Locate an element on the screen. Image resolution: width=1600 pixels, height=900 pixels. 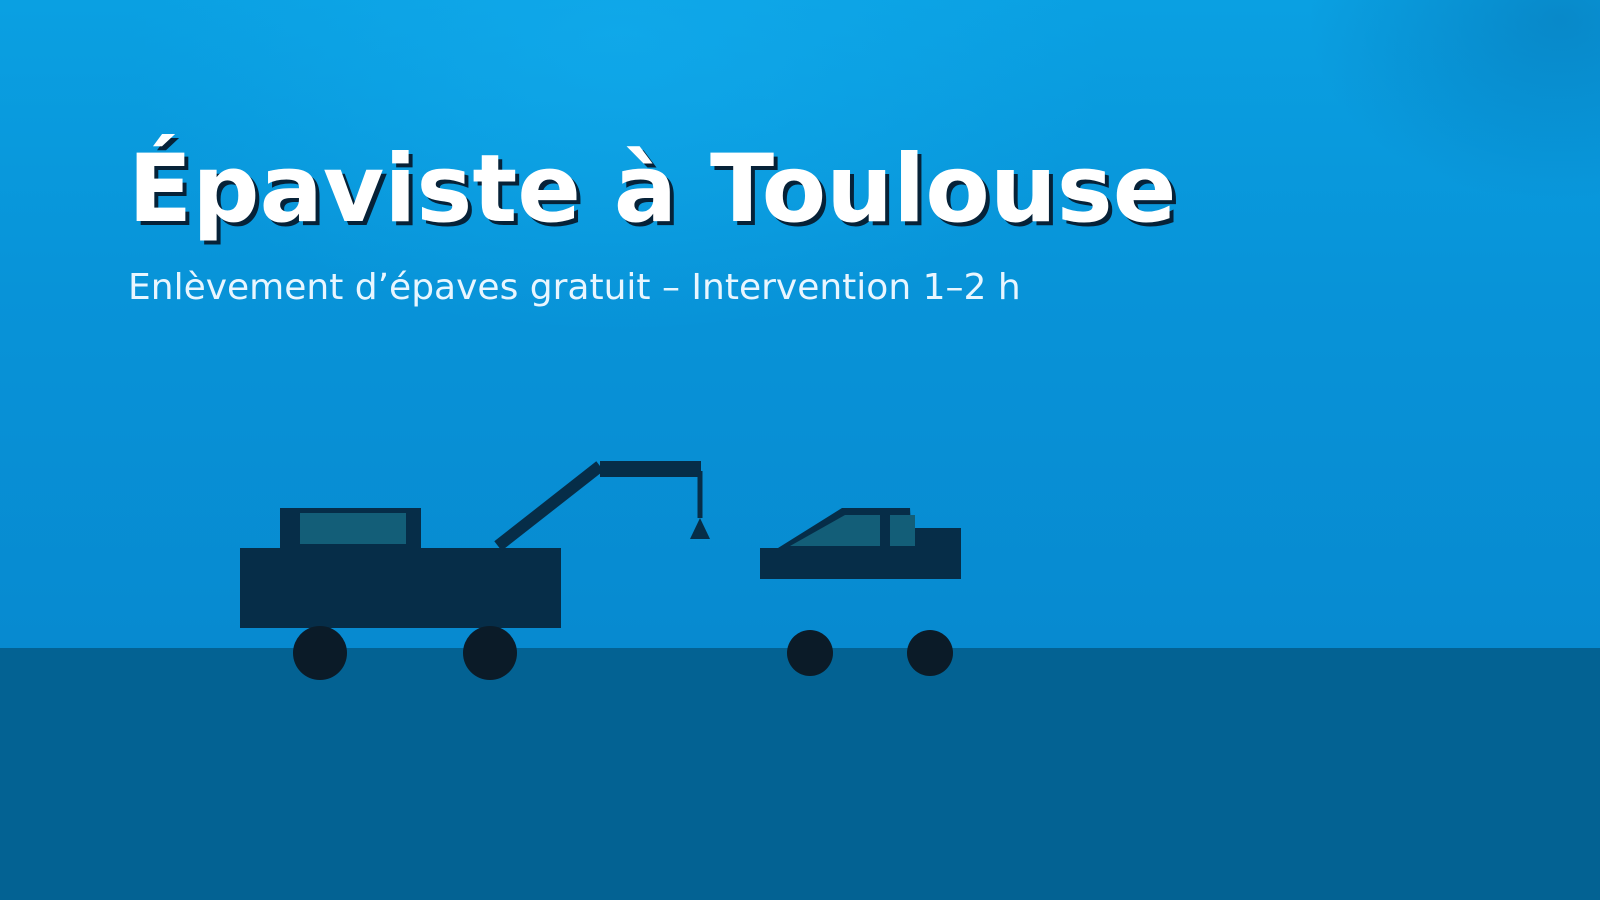
car-body is located at coordinates (860, 563).